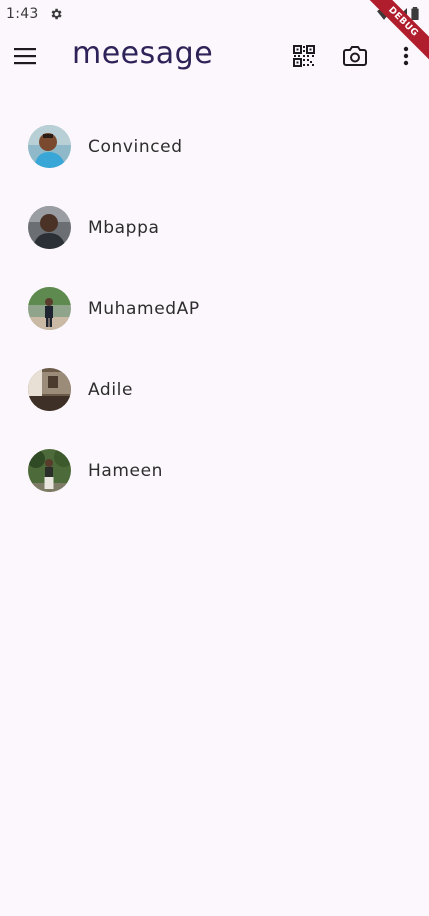 This screenshot has width=429, height=916. Describe the element at coordinates (143, 53) in the screenshot. I see `app-title: meesage` at that location.